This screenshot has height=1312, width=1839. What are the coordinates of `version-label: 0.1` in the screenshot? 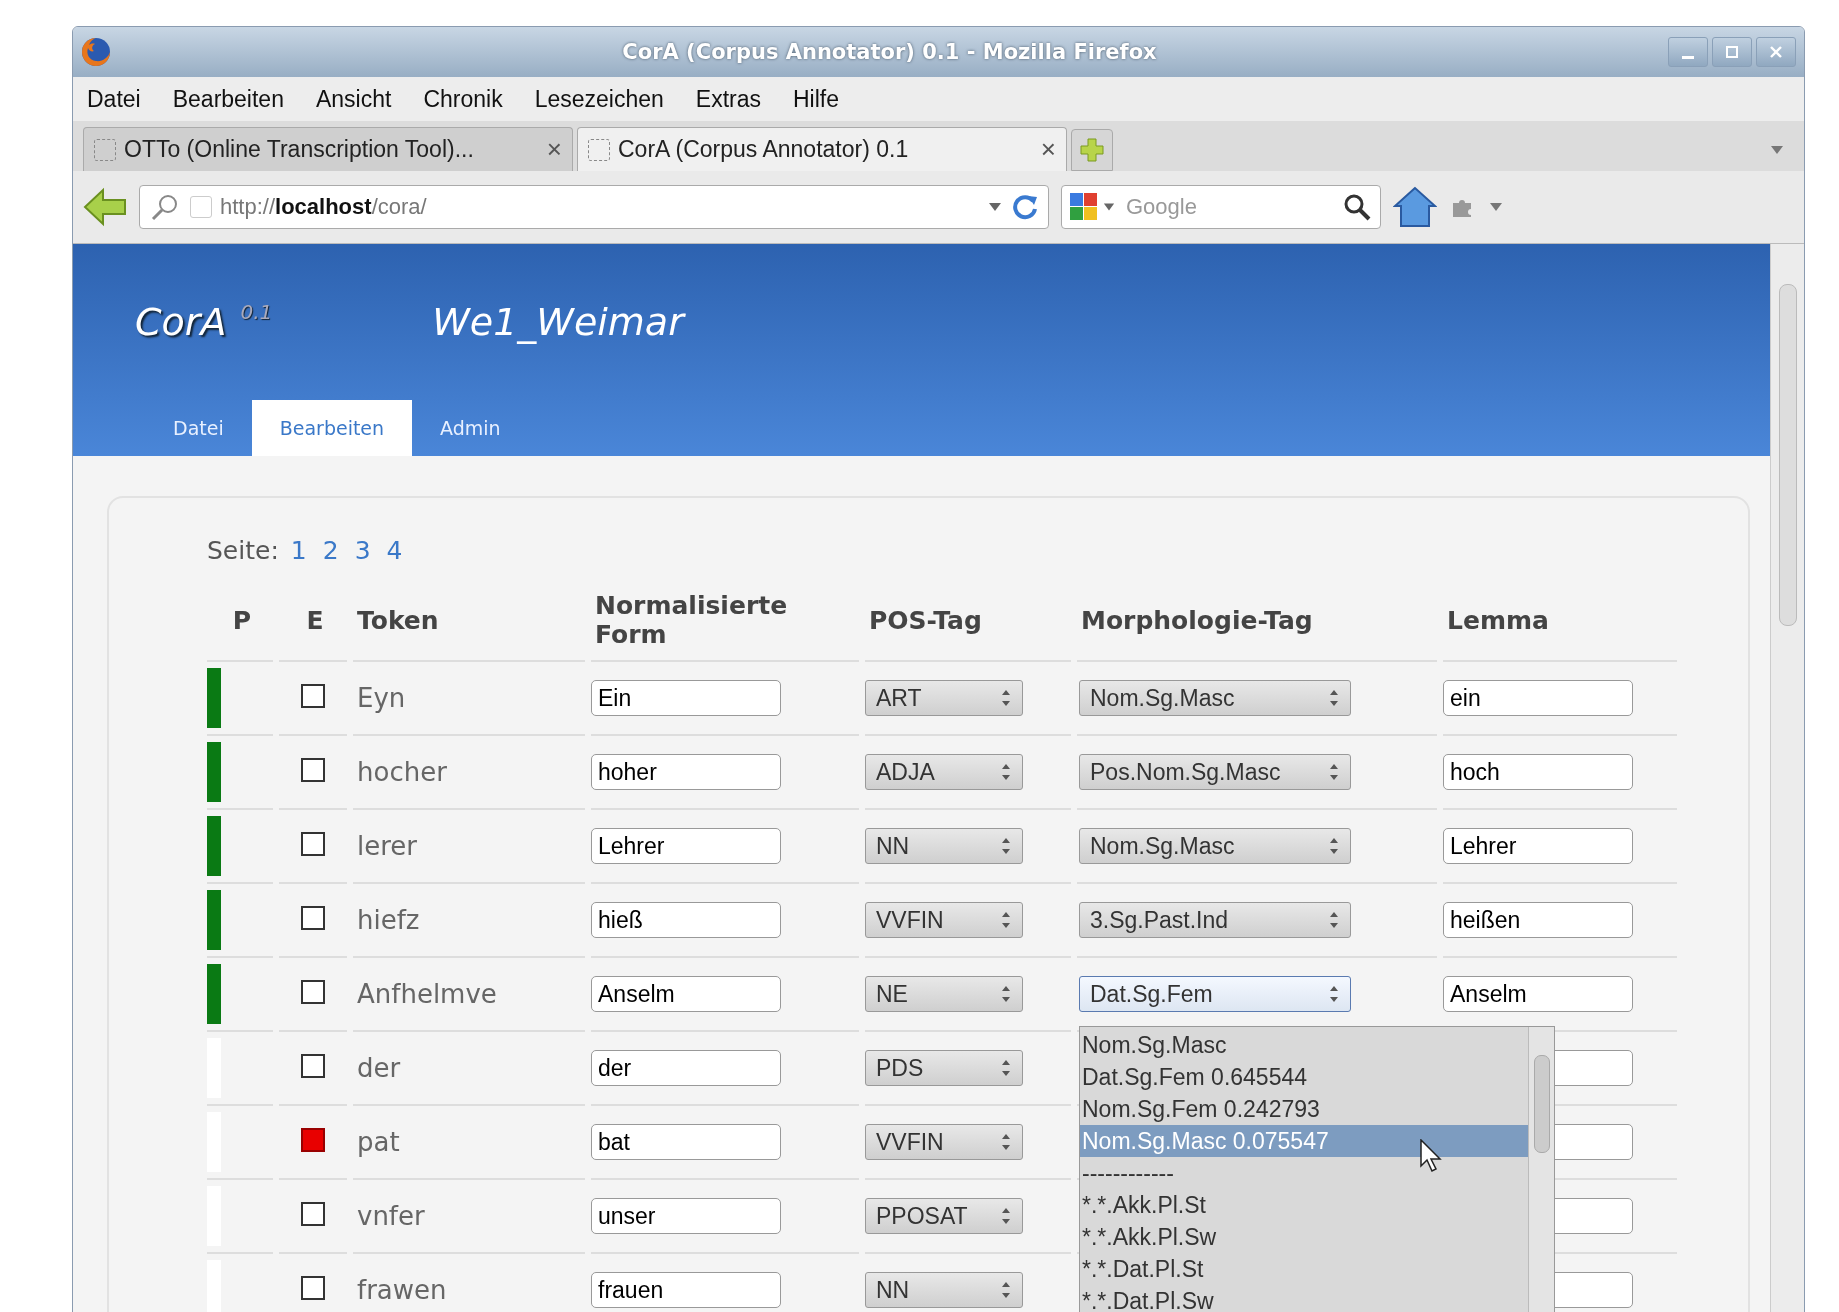 It's located at (256, 312).